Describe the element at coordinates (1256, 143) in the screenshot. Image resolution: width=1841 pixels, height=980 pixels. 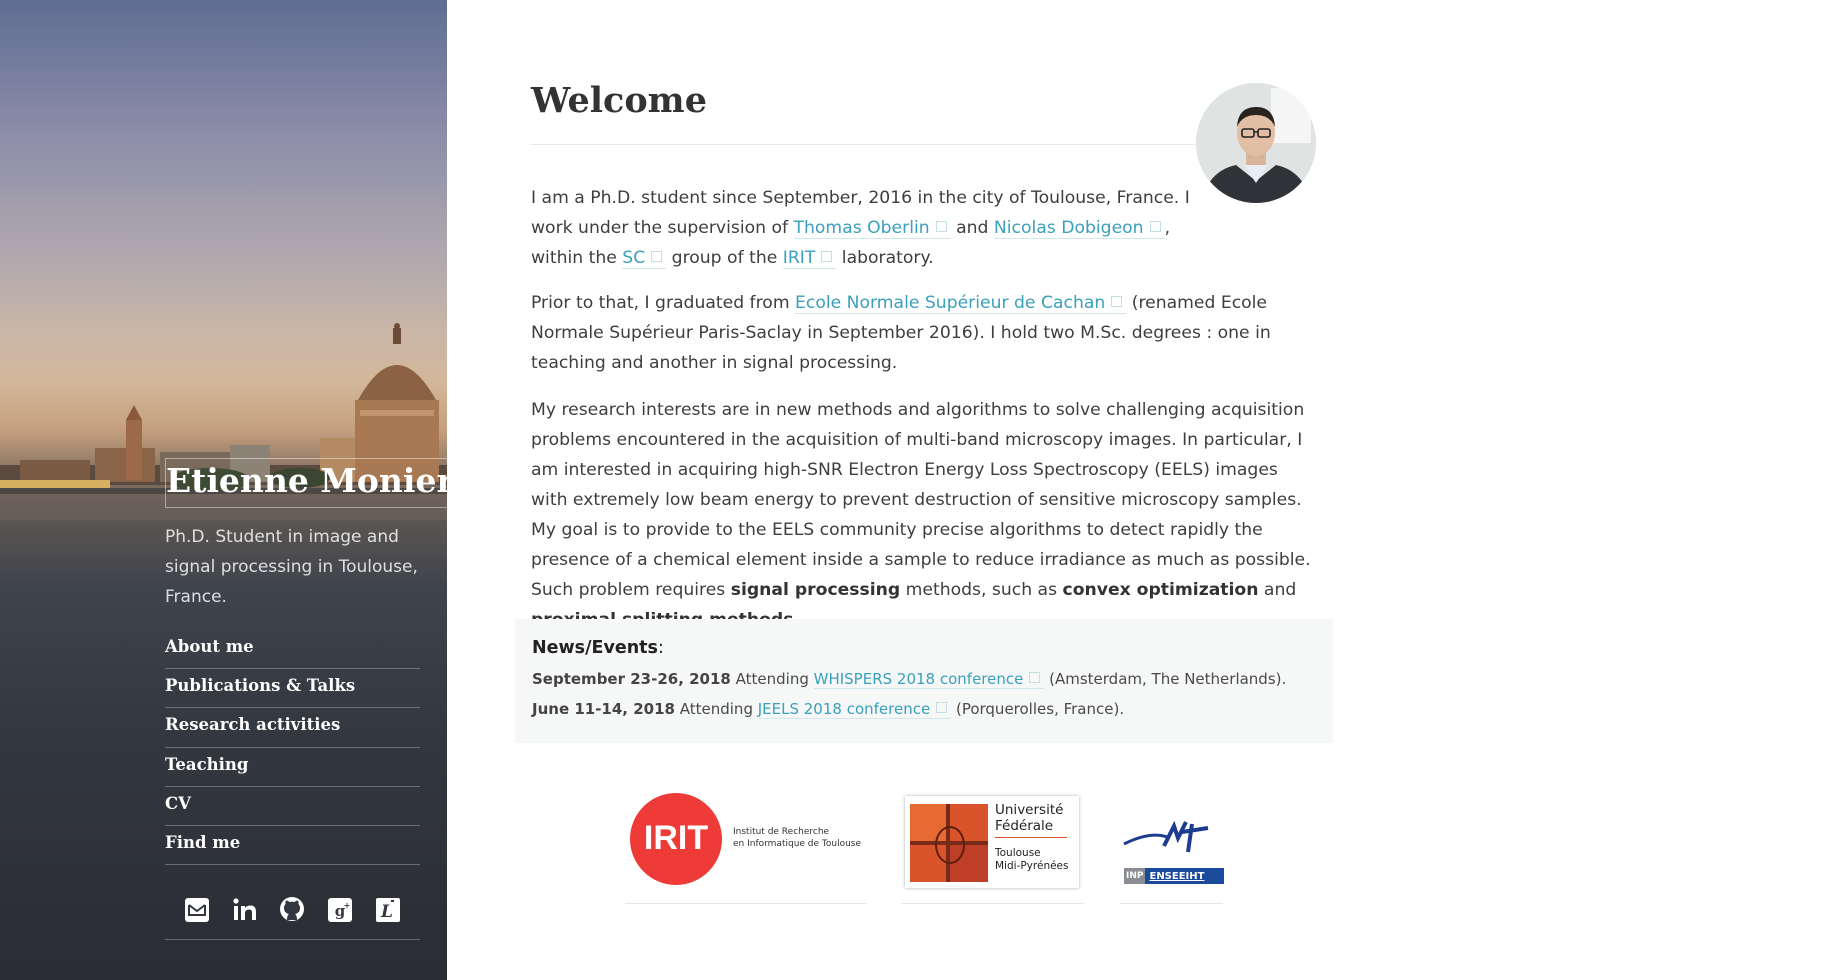
I see `profile-photo` at that location.